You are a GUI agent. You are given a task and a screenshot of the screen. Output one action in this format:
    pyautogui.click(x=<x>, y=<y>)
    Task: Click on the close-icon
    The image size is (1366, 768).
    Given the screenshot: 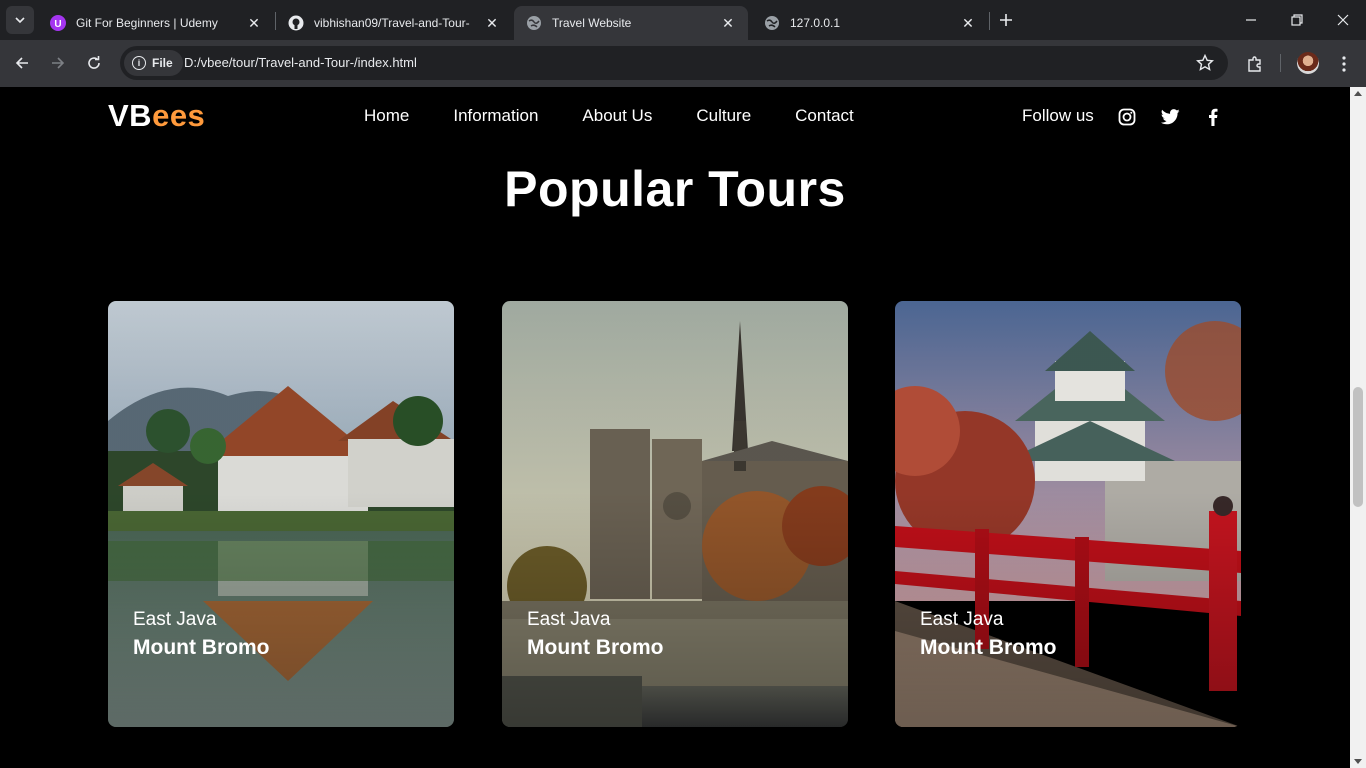 What is the action you would take?
    pyautogui.click(x=1343, y=20)
    